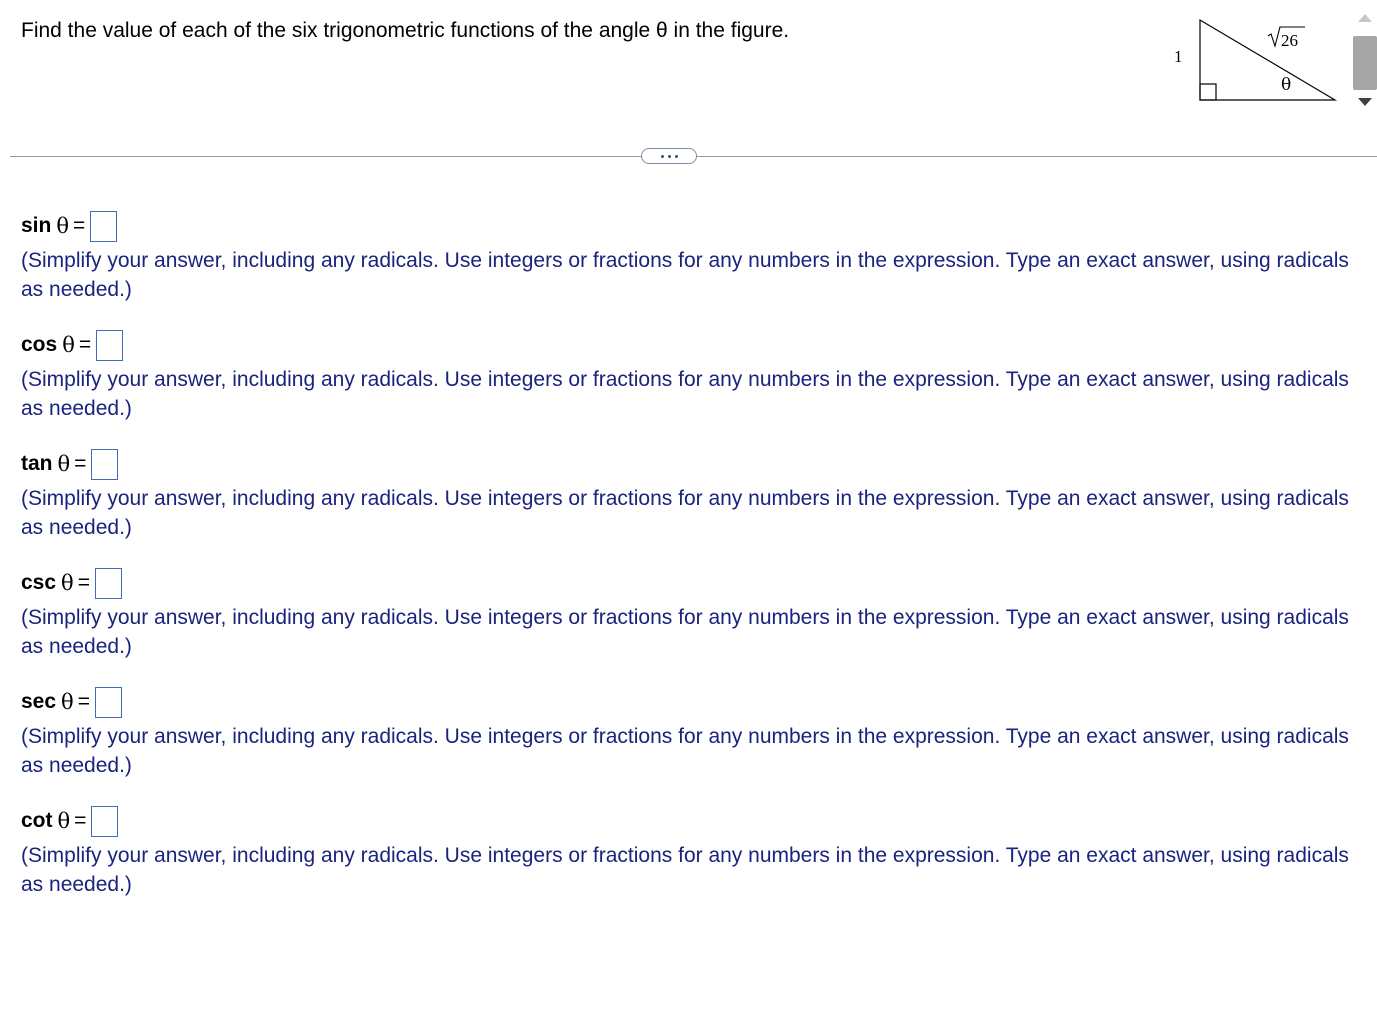 This screenshot has width=1377, height=1020. What do you see at coordinates (105, 821) in the screenshot?
I see `cot-answer-input` at bounding box center [105, 821].